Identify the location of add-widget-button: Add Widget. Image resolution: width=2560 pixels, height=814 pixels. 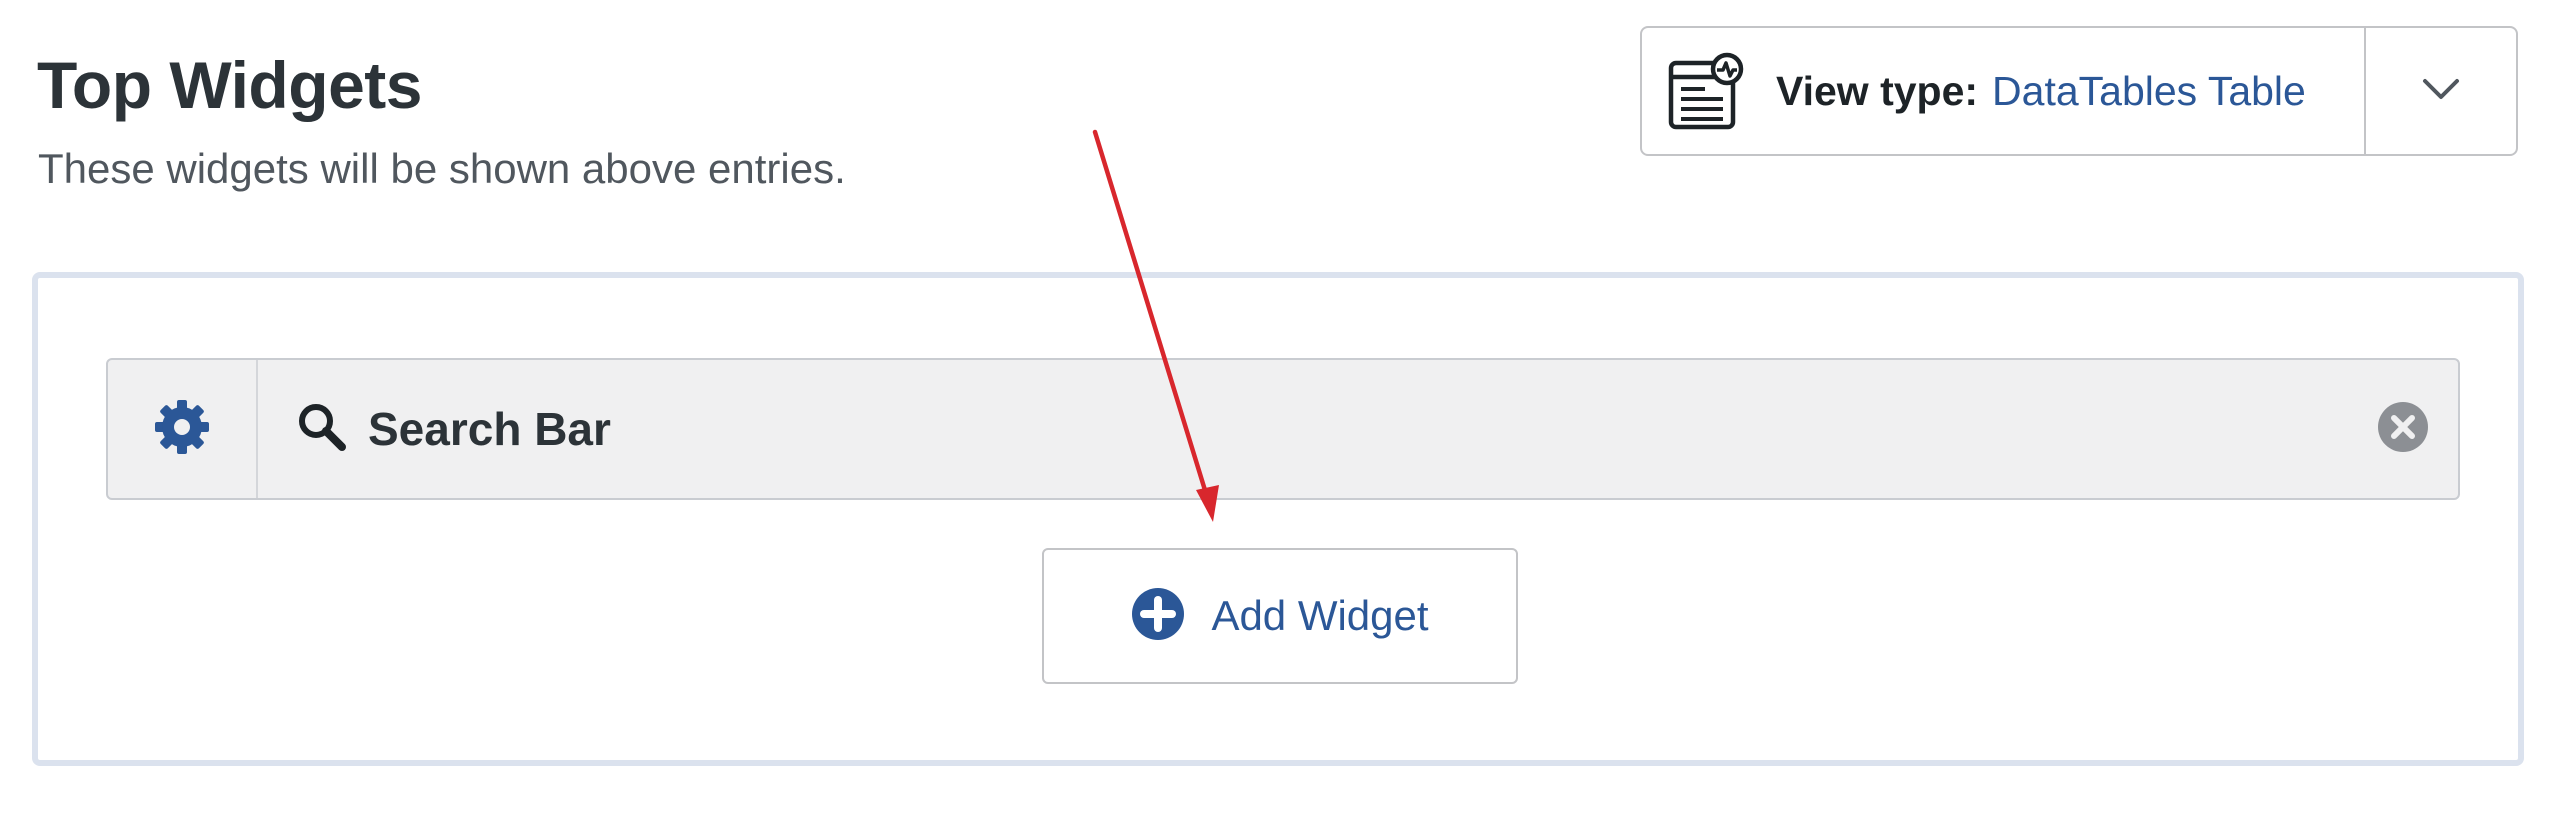
(1280, 616).